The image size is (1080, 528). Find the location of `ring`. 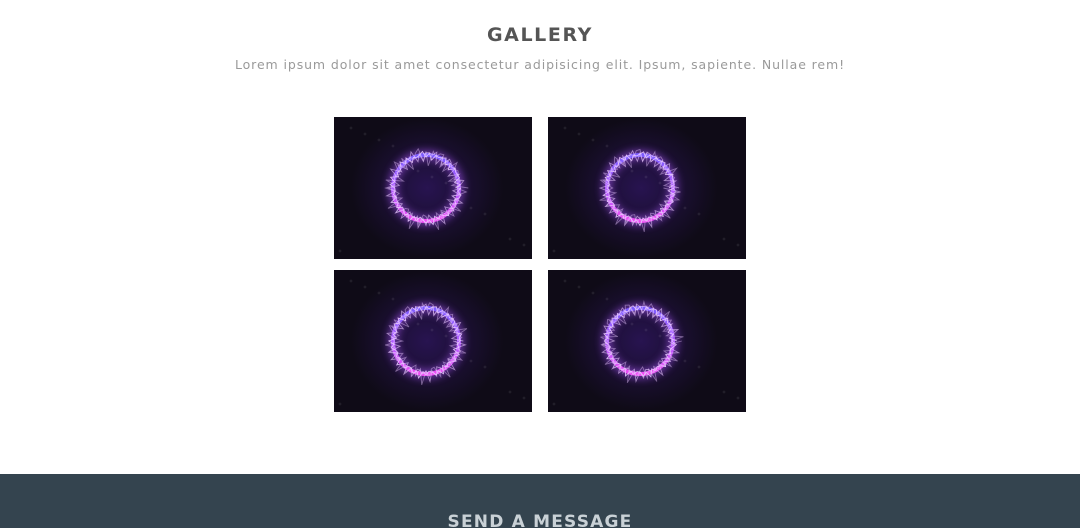

ring is located at coordinates (640, 188).